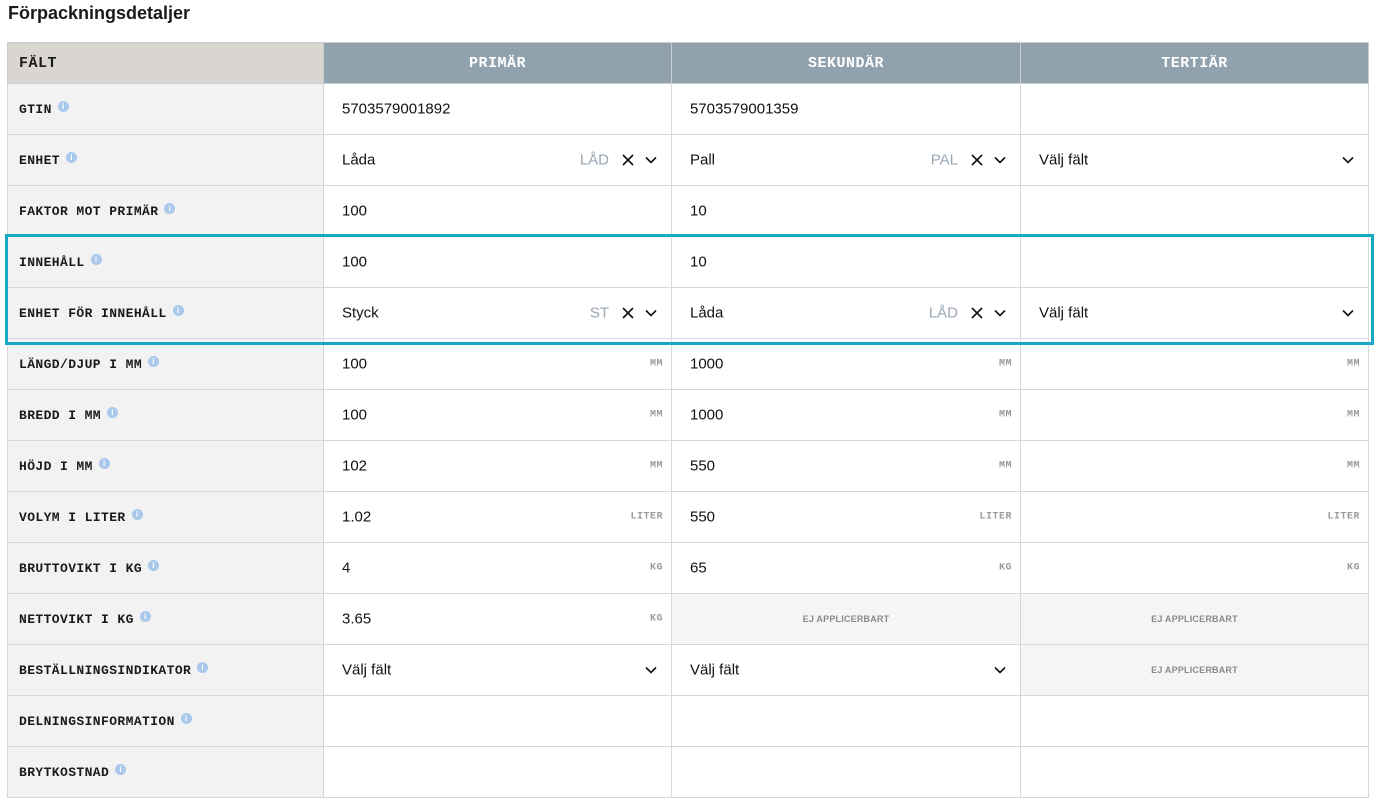 This screenshot has height=812, width=1379. I want to click on field-label-cell: VOLYM I LITER i, so click(165, 517).